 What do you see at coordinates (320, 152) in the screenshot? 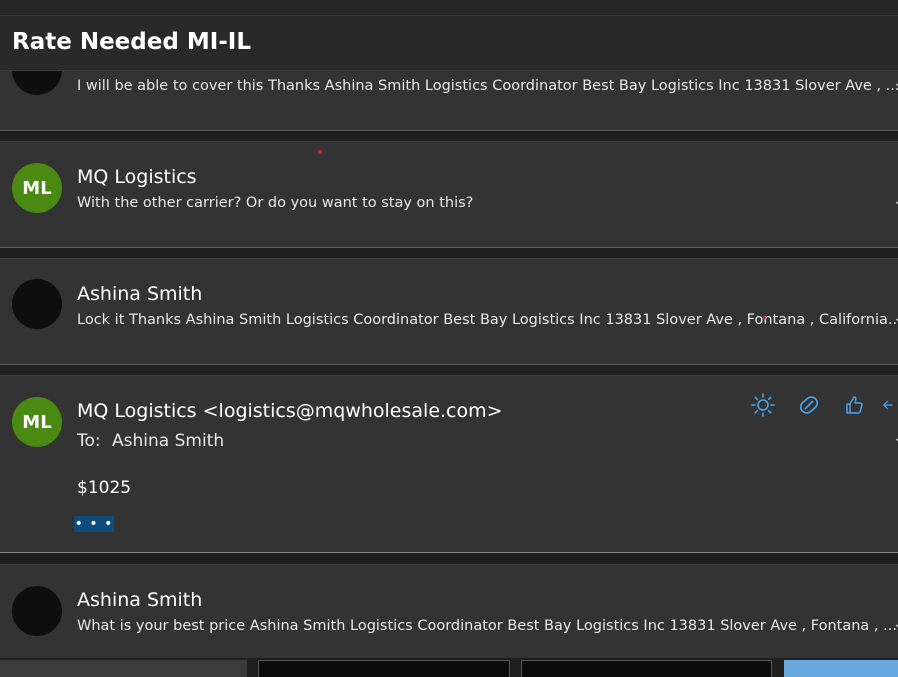
I see `unread-dot` at bounding box center [320, 152].